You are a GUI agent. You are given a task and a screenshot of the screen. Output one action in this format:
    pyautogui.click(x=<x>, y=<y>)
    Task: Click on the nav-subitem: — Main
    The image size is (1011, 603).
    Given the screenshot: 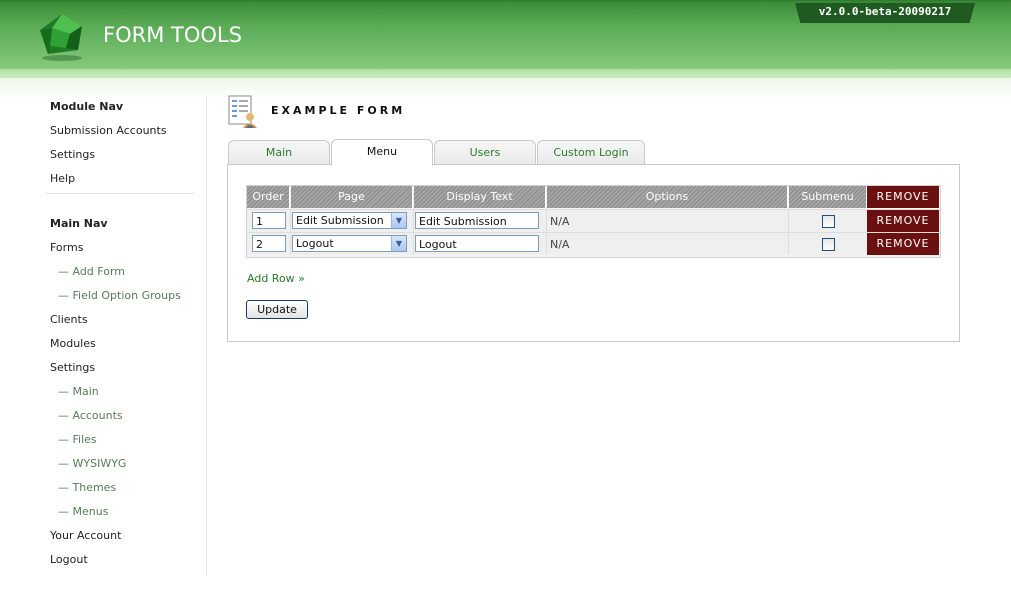 What is the action you would take?
    pyautogui.click(x=78, y=391)
    